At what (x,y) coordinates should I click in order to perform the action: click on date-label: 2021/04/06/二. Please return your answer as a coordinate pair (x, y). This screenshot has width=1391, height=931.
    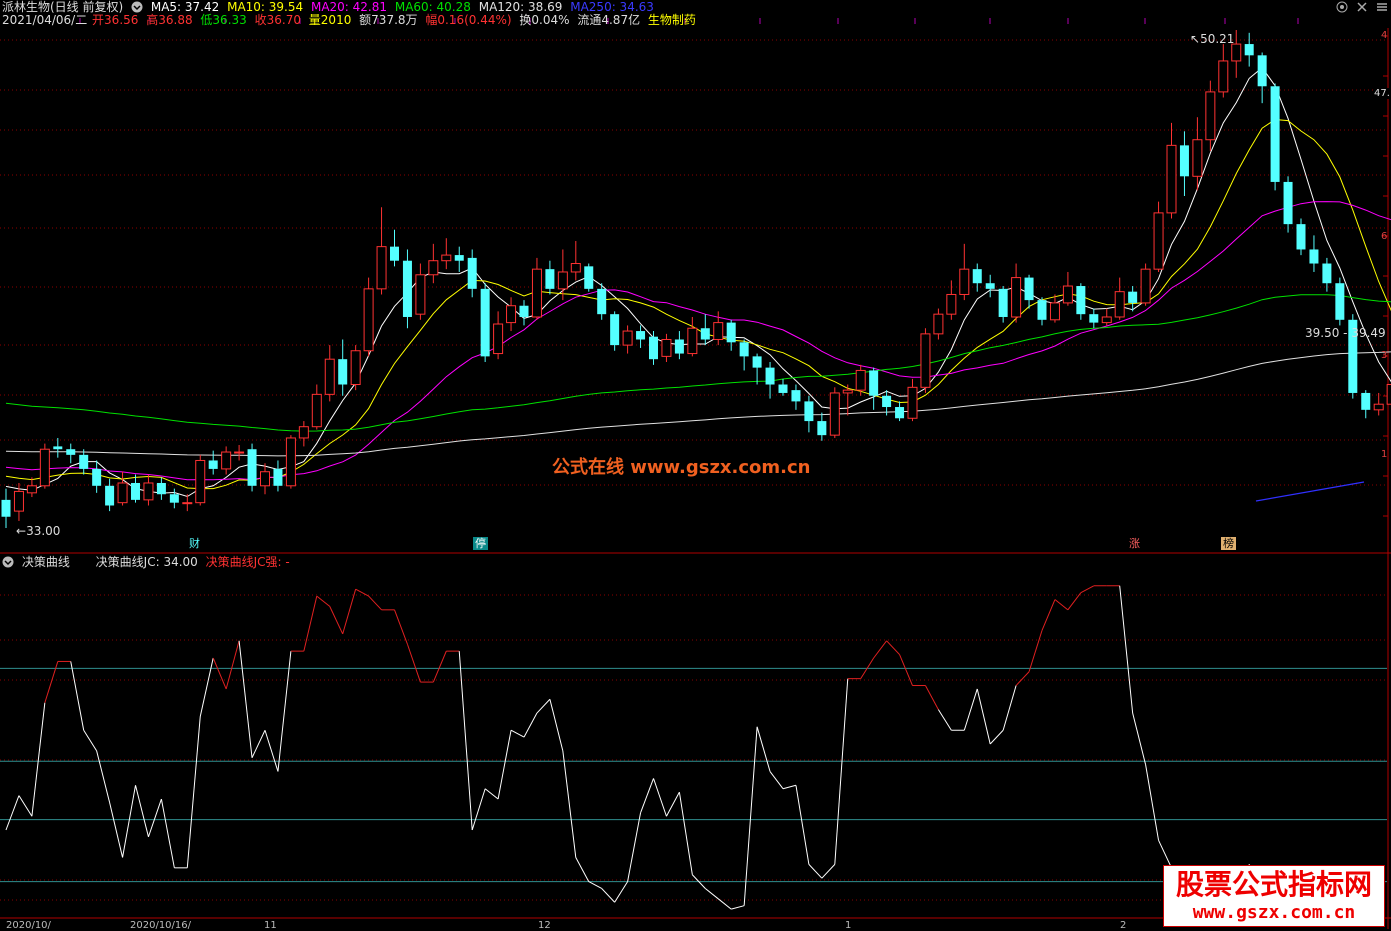
    Looking at the image, I should click on (44, 20).